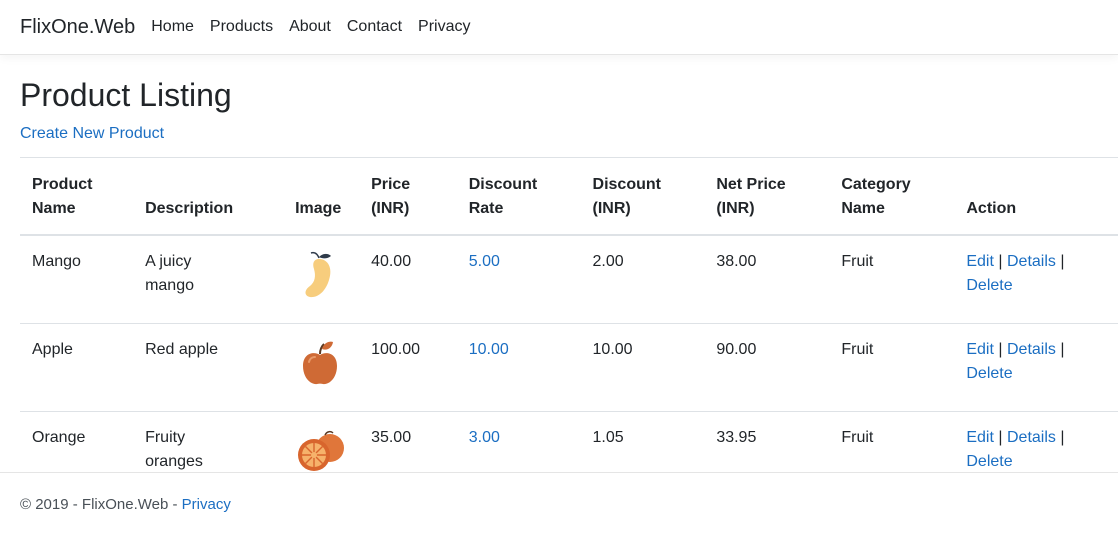 Image resolution: width=1118 pixels, height=533 pixels. What do you see at coordinates (489, 349) in the screenshot?
I see `discount-rate-link: 10.00` at bounding box center [489, 349].